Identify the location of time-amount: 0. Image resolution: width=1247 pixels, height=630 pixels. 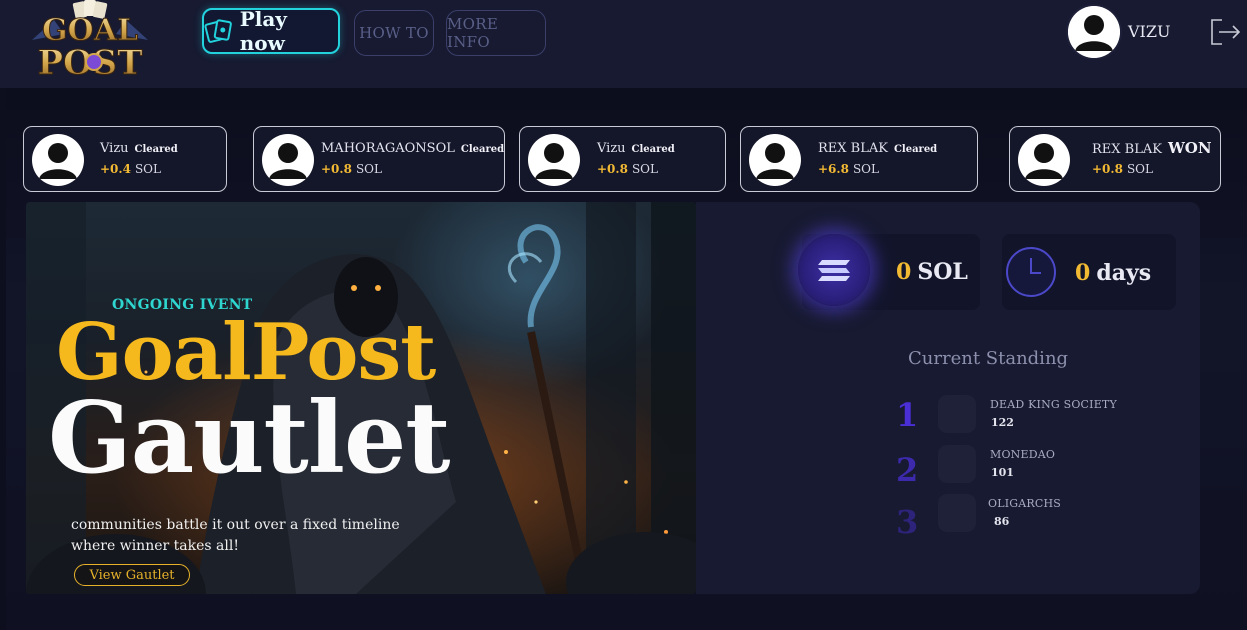
(1083, 273).